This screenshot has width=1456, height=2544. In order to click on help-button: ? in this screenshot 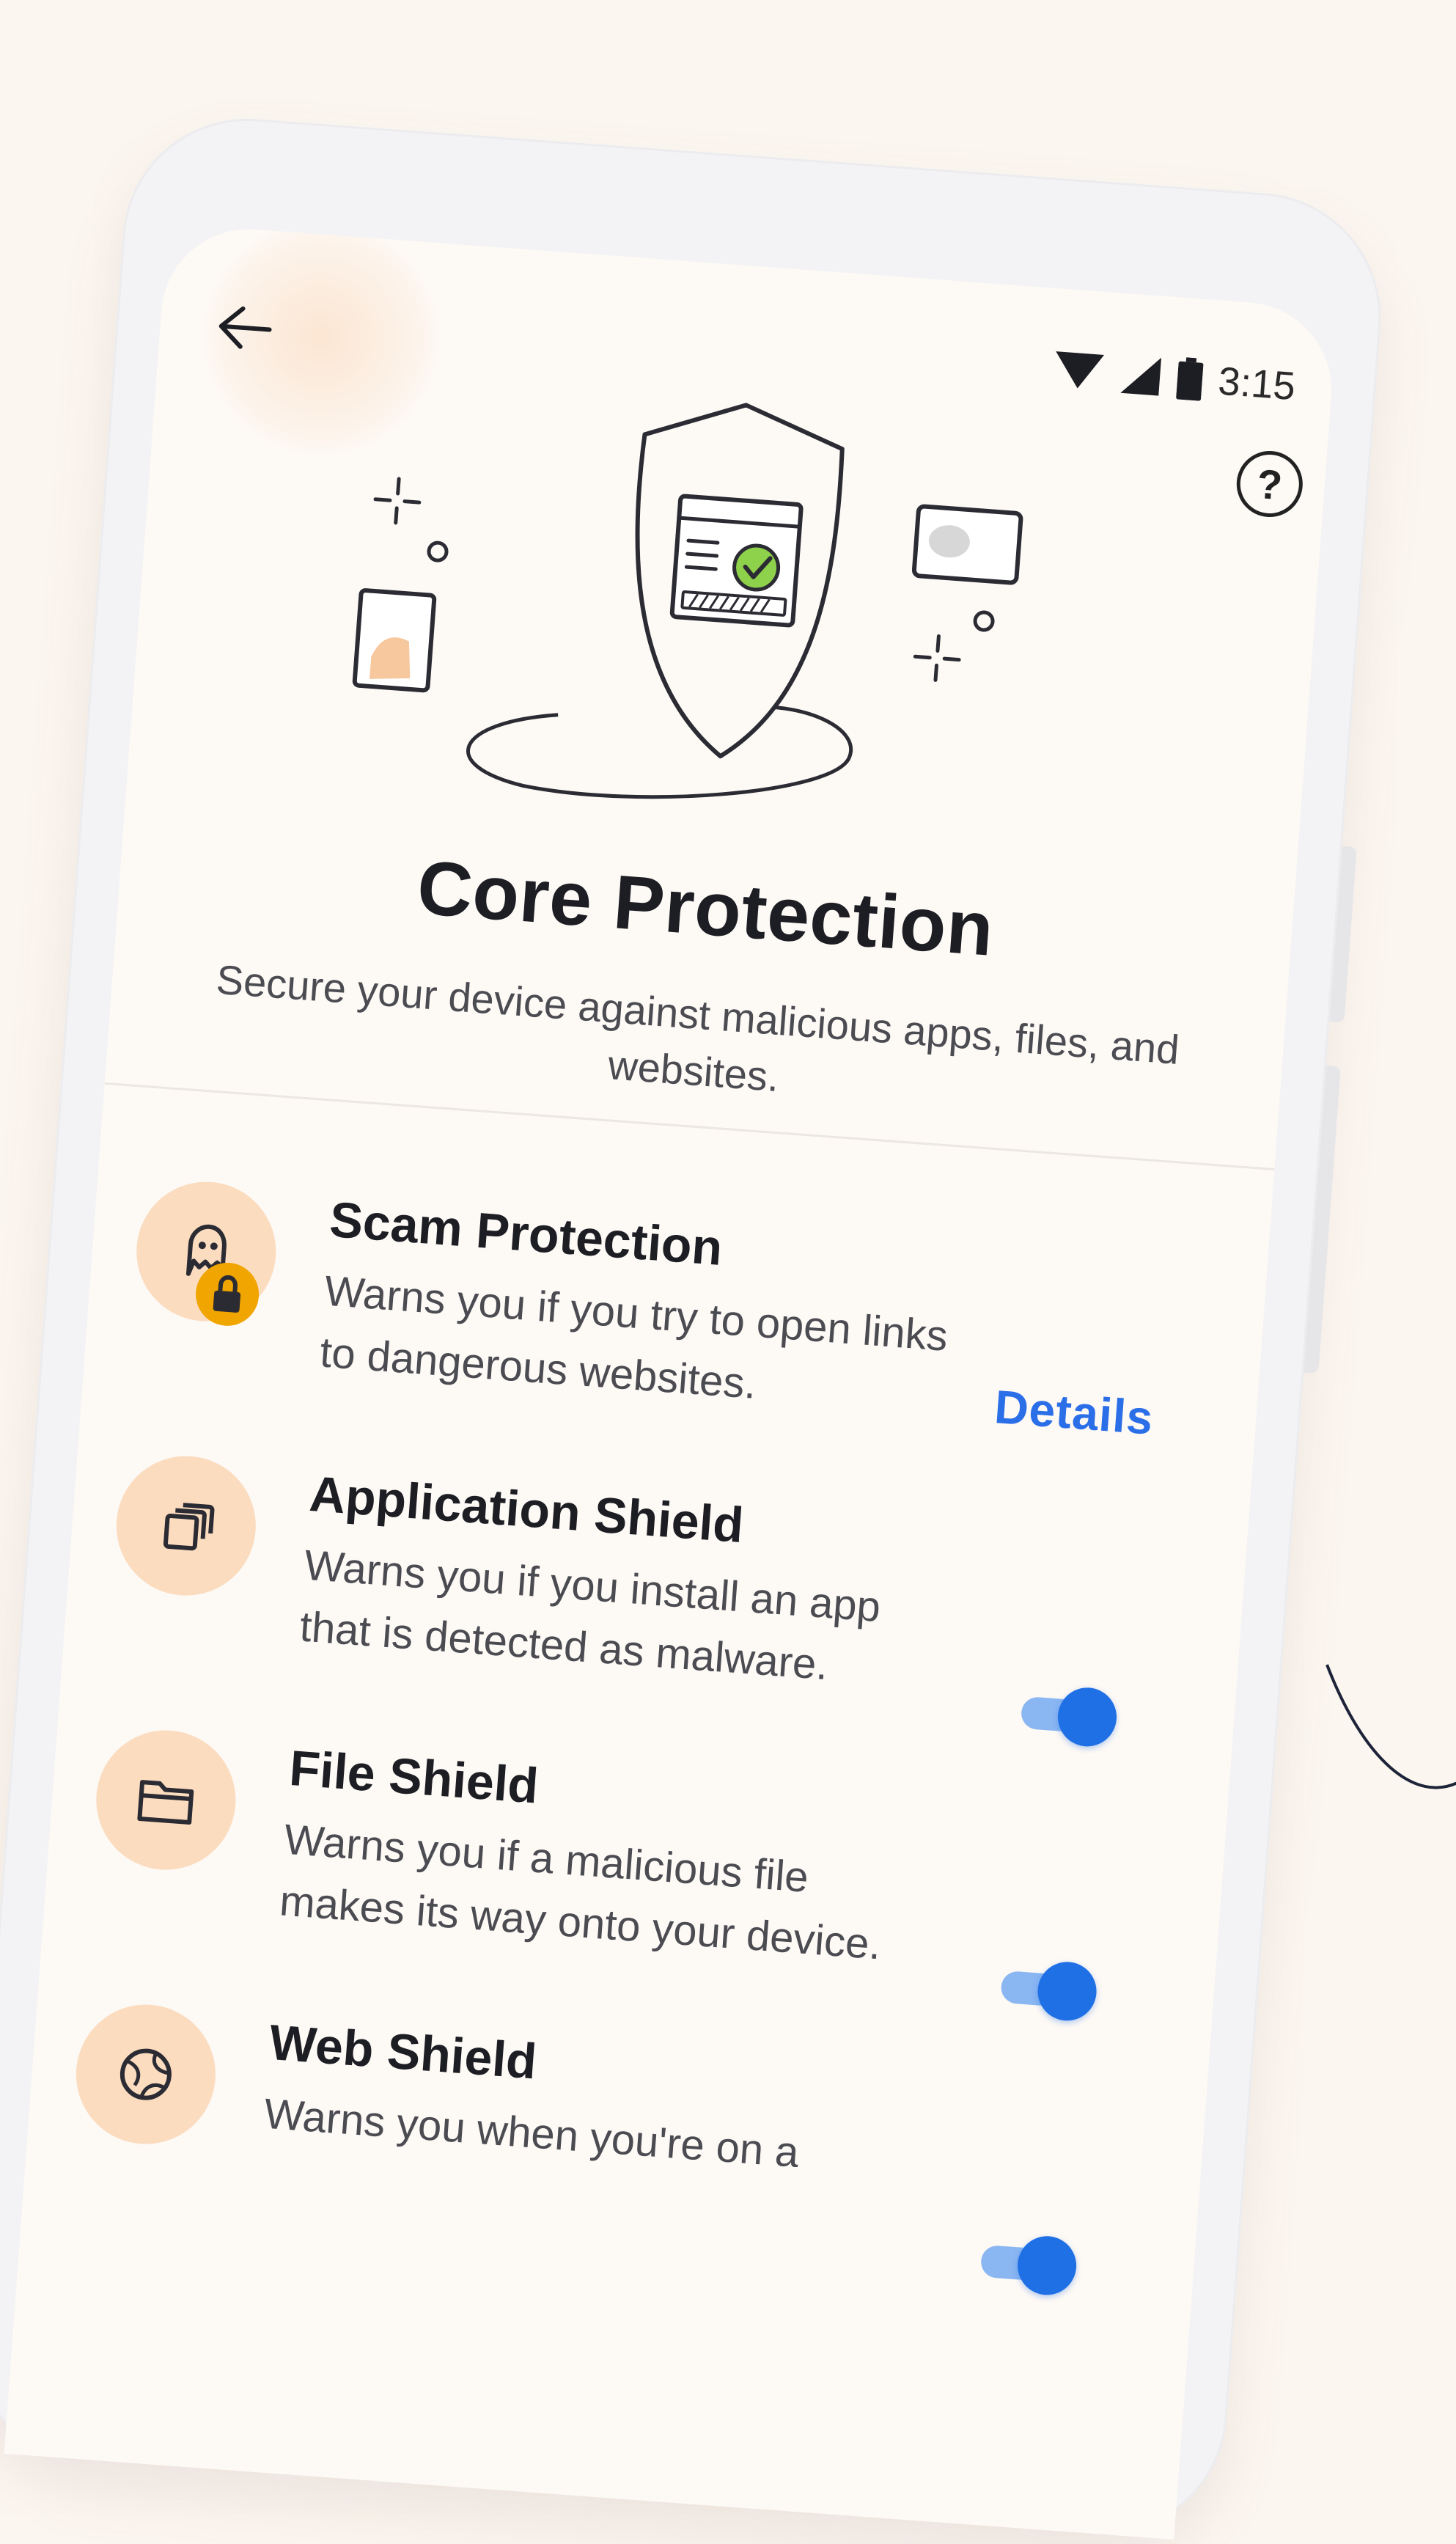, I will do `click(1269, 484)`.